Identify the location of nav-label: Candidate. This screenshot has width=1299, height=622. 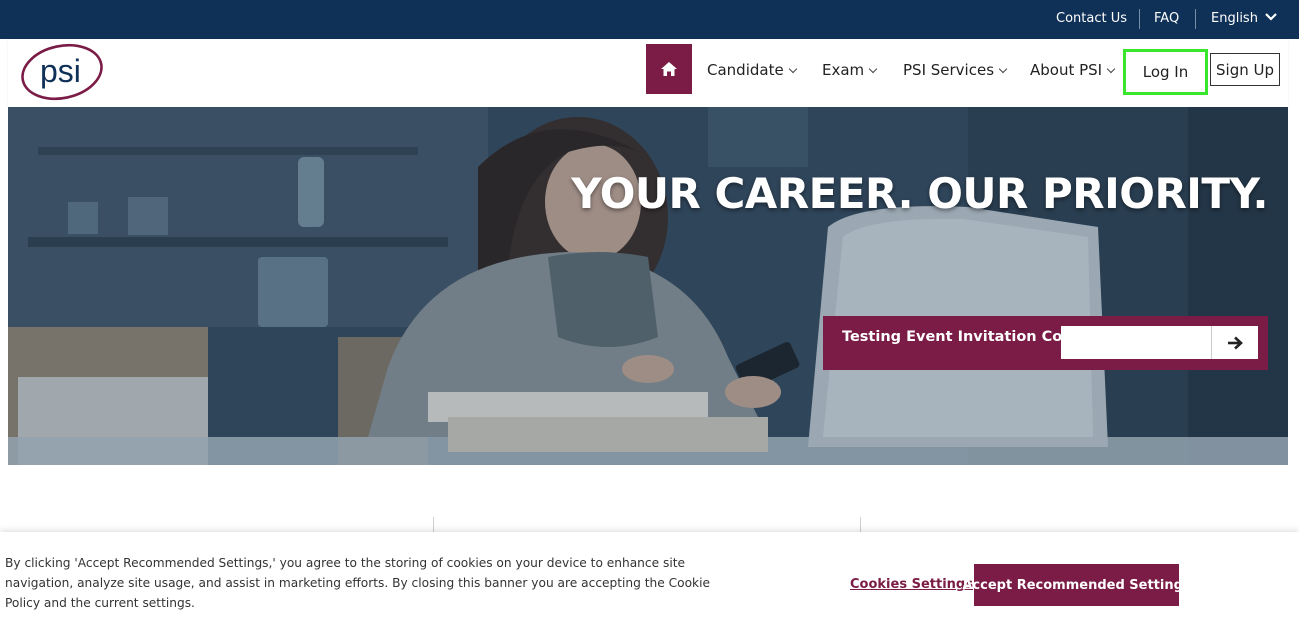
(745, 70).